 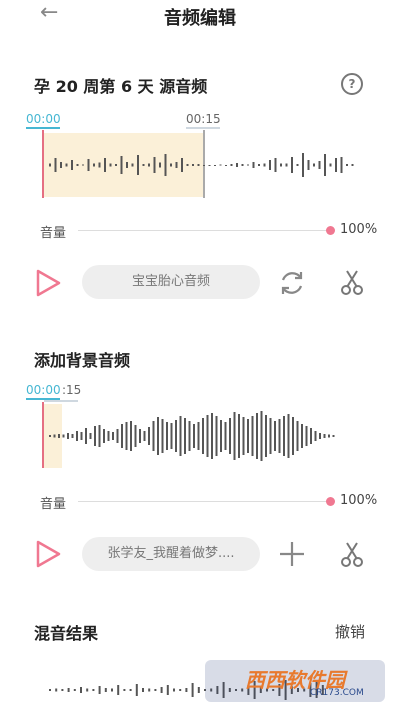 What do you see at coordinates (43, 119) in the screenshot?
I see `source-start-time: 00:00` at bounding box center [43, 119].